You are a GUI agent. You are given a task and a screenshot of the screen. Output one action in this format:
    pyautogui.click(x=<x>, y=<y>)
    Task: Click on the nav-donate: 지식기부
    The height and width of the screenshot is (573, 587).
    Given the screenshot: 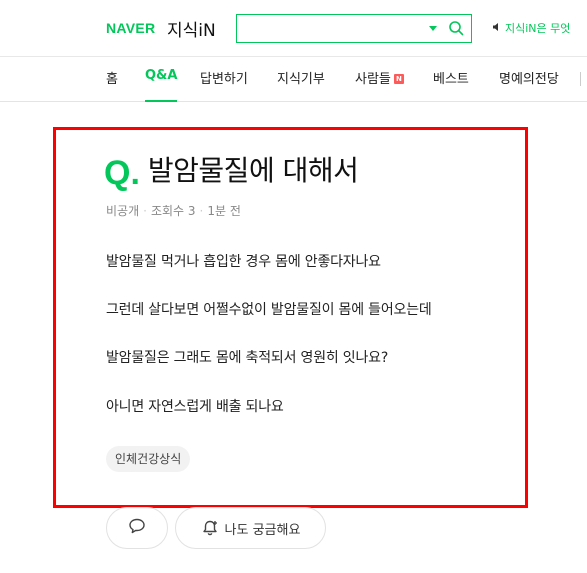 What is the action you would take?
    pyautogui.click(x=301, y=85)
    